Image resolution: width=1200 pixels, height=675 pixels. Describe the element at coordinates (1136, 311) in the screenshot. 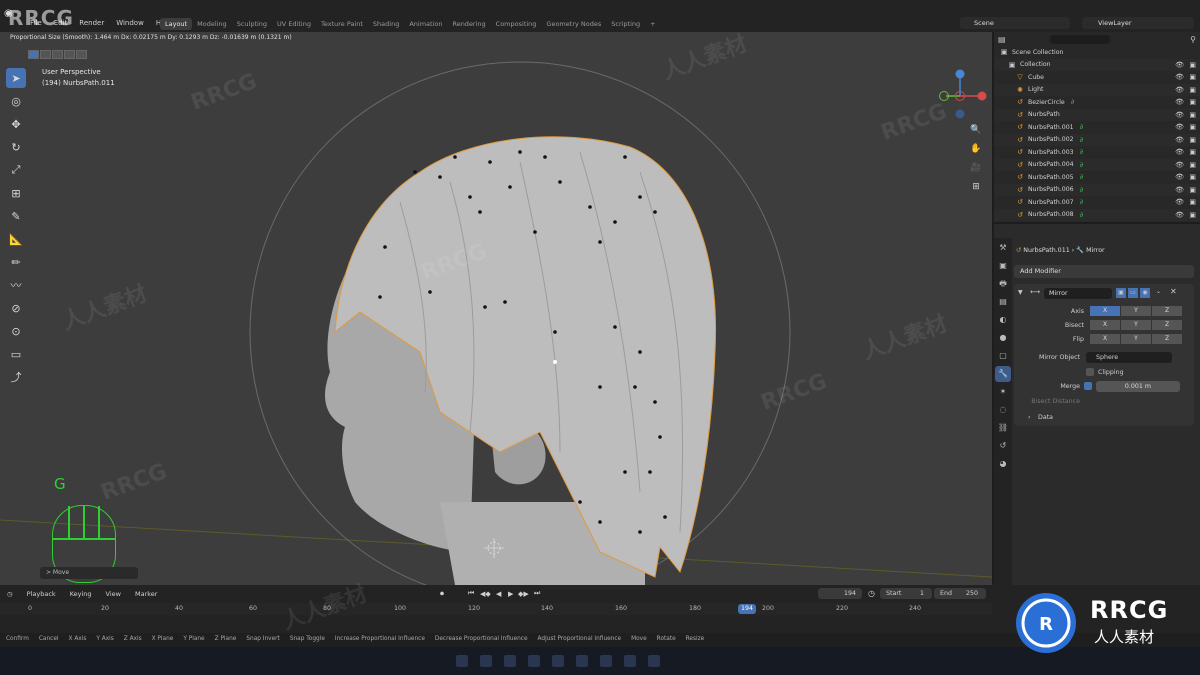

I see `axis-y-toggle: Y` at that location.